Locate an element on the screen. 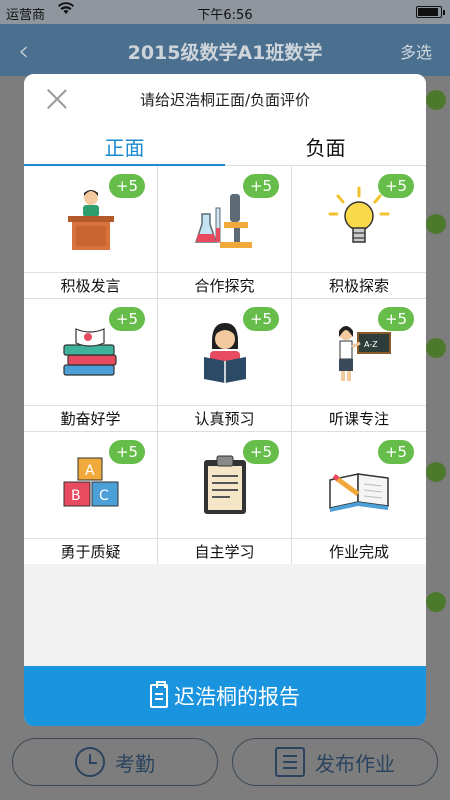  clipboard-report-icon is located at coordinates (159, 694).